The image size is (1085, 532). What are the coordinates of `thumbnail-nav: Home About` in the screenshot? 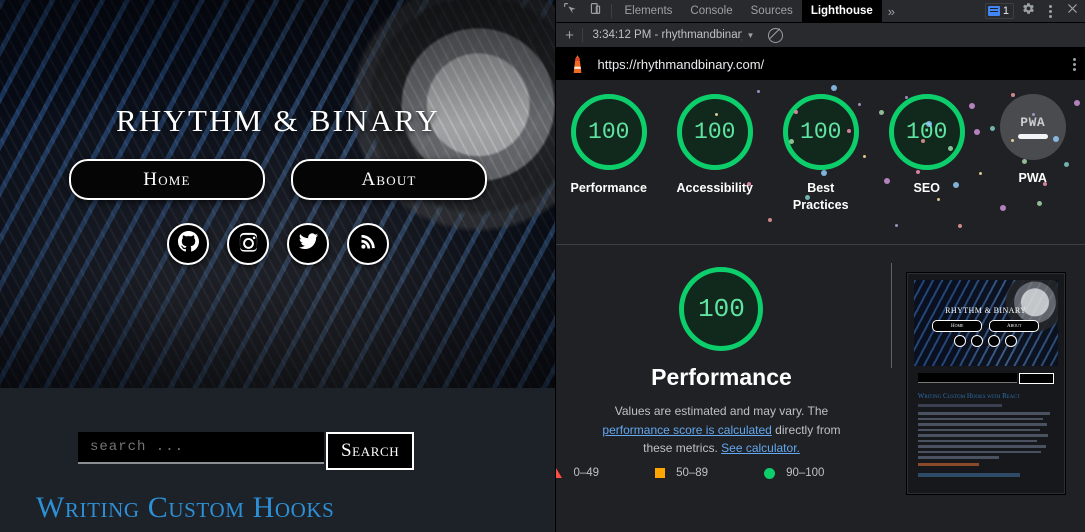 It's located at (986, 326).